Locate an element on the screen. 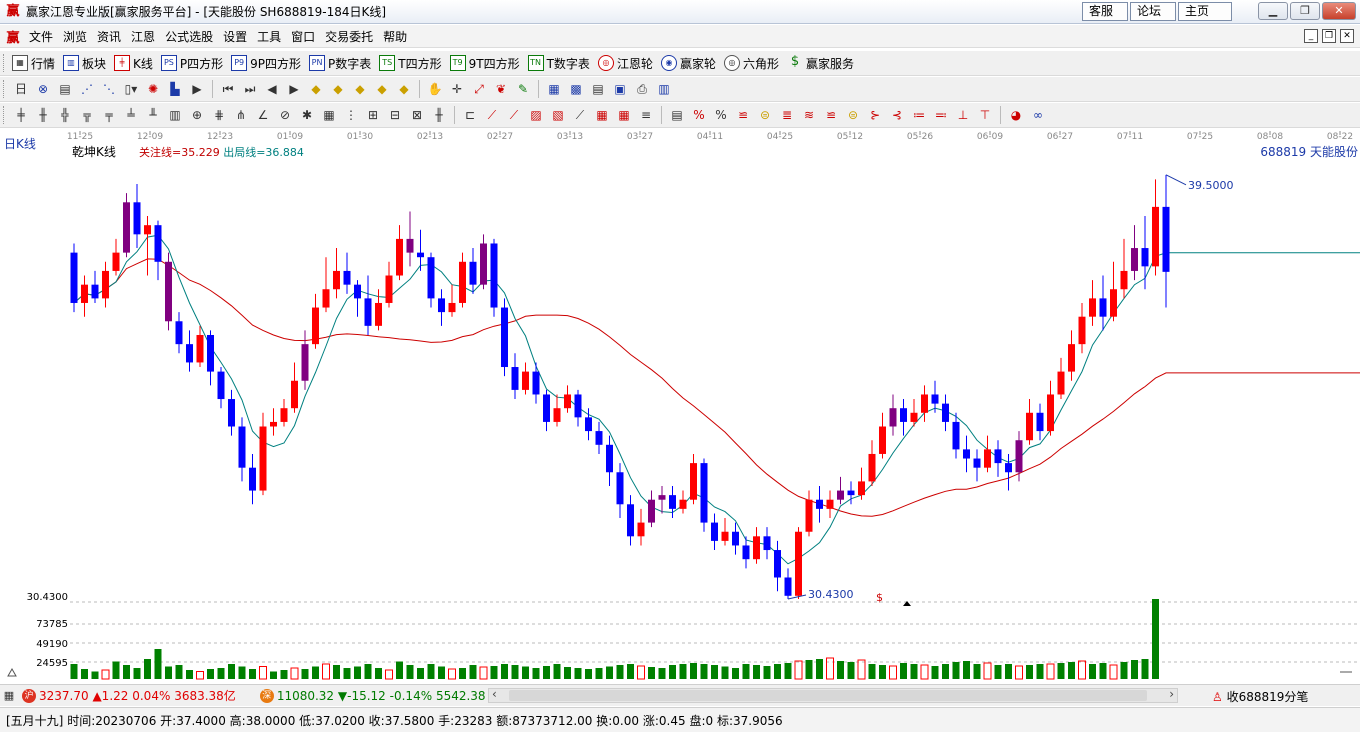 The image size is (1360, 732). line-tool-26-icon: ⟋ is located at coordinates (580, 115).